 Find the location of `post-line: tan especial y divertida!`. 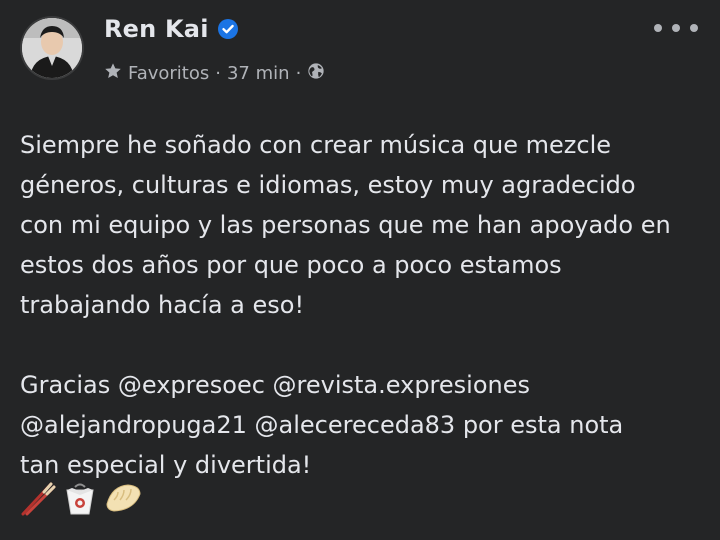

post-line: tan especial y divertida! is located at coordinates (166, 465).